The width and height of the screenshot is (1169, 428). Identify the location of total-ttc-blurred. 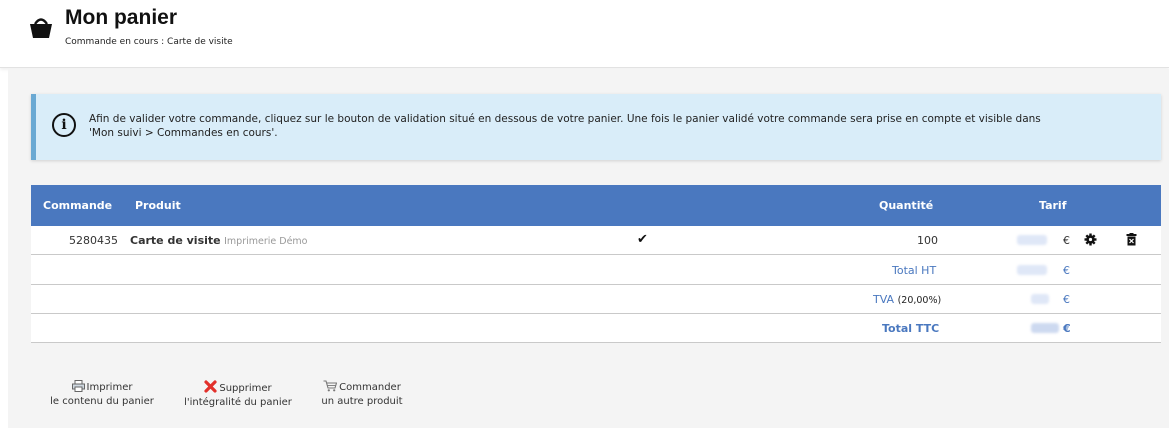
(1045, 328).